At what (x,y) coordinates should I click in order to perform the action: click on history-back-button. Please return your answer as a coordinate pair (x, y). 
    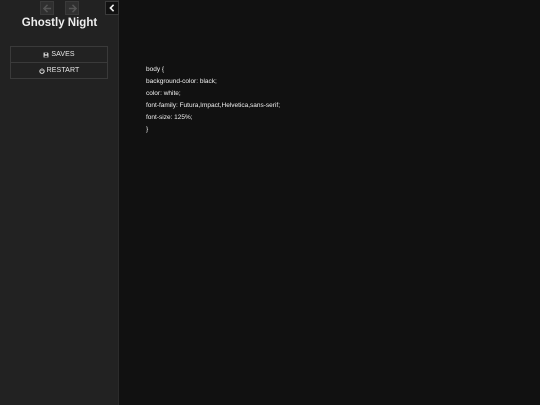
    Looking at the image, I should click on (47, 8).